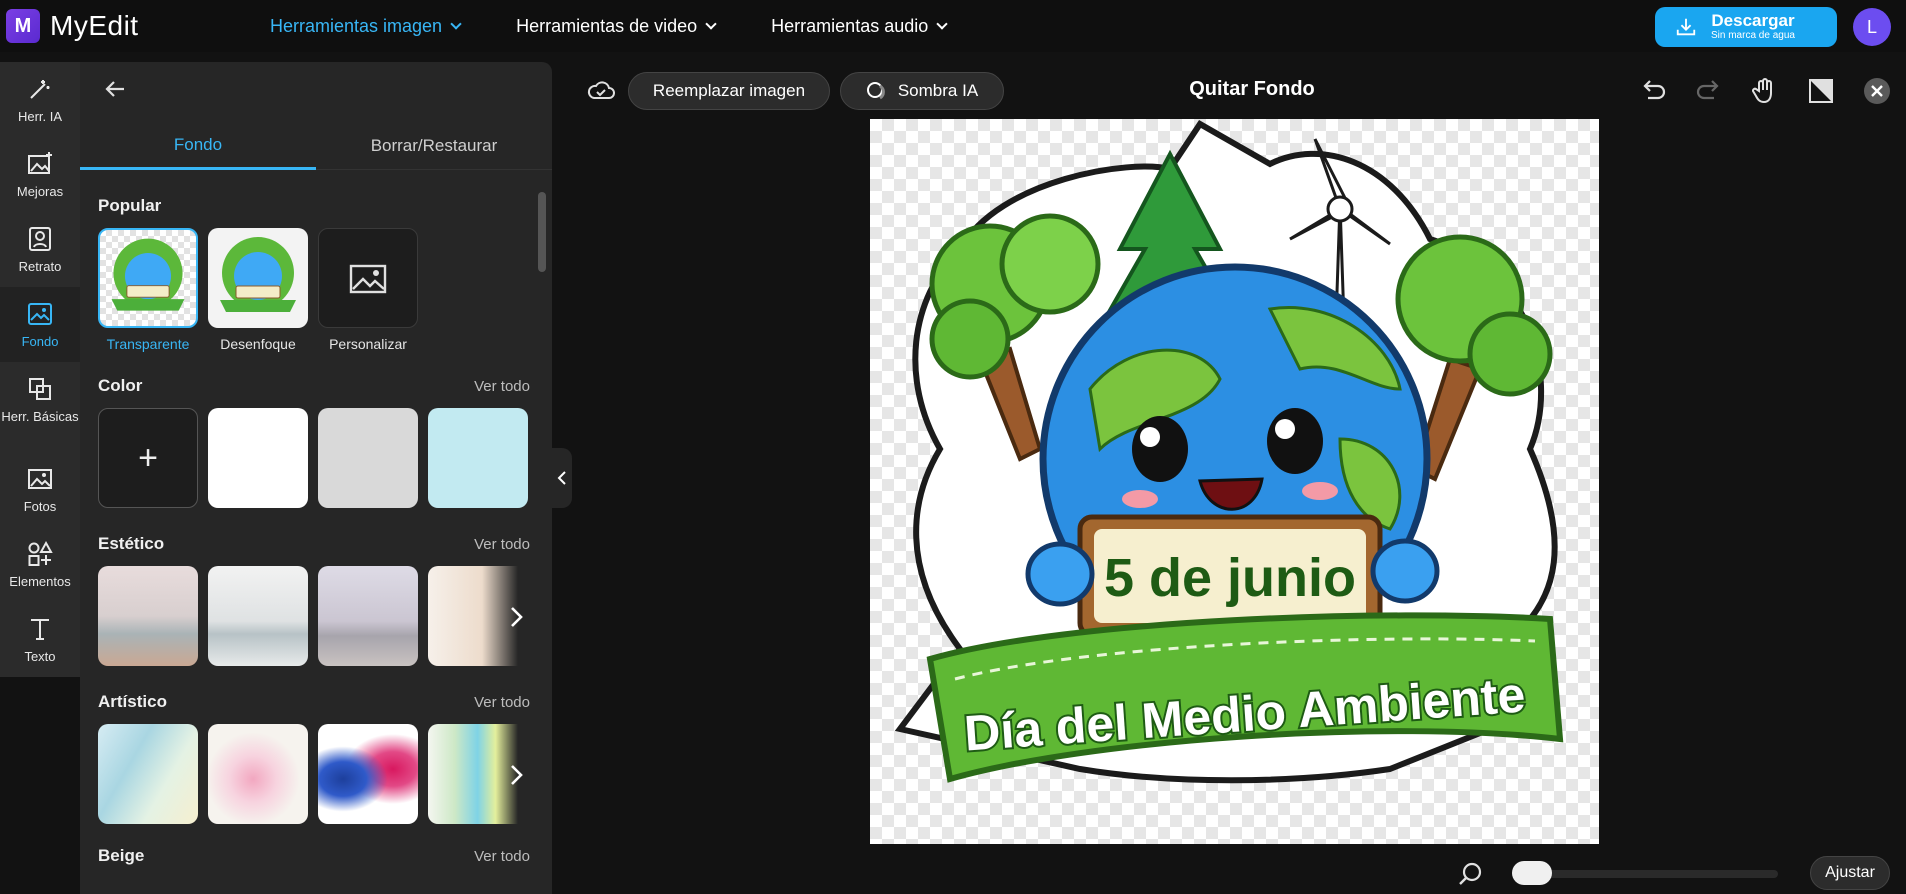 This screenshot has height=894, width=1906. Describe the element at coordinates (1471, 874) in the screenshot. I see `zoom-icon` at that location.